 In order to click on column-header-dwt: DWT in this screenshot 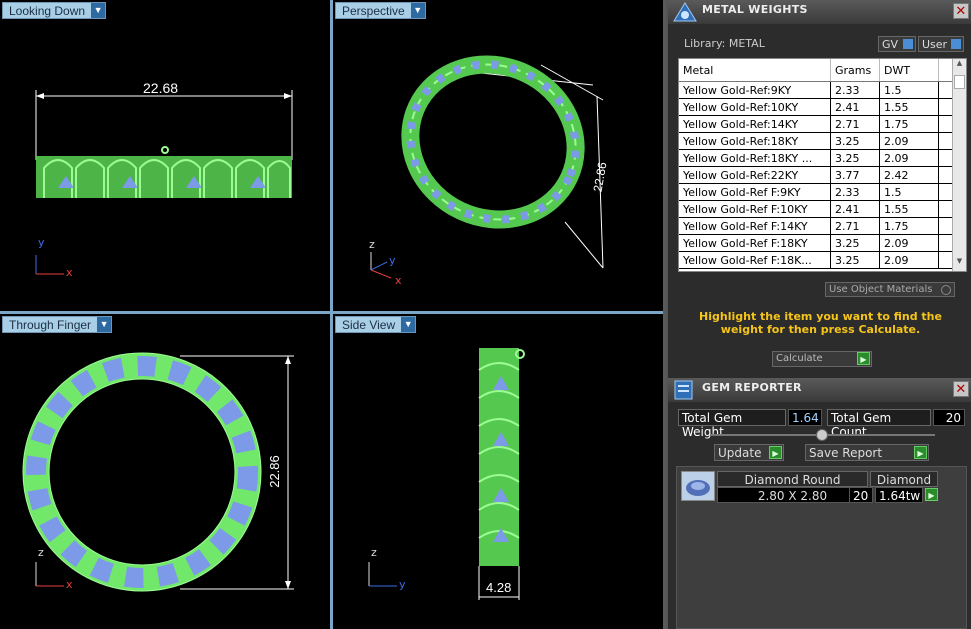, I will do `click(909, 70)`.